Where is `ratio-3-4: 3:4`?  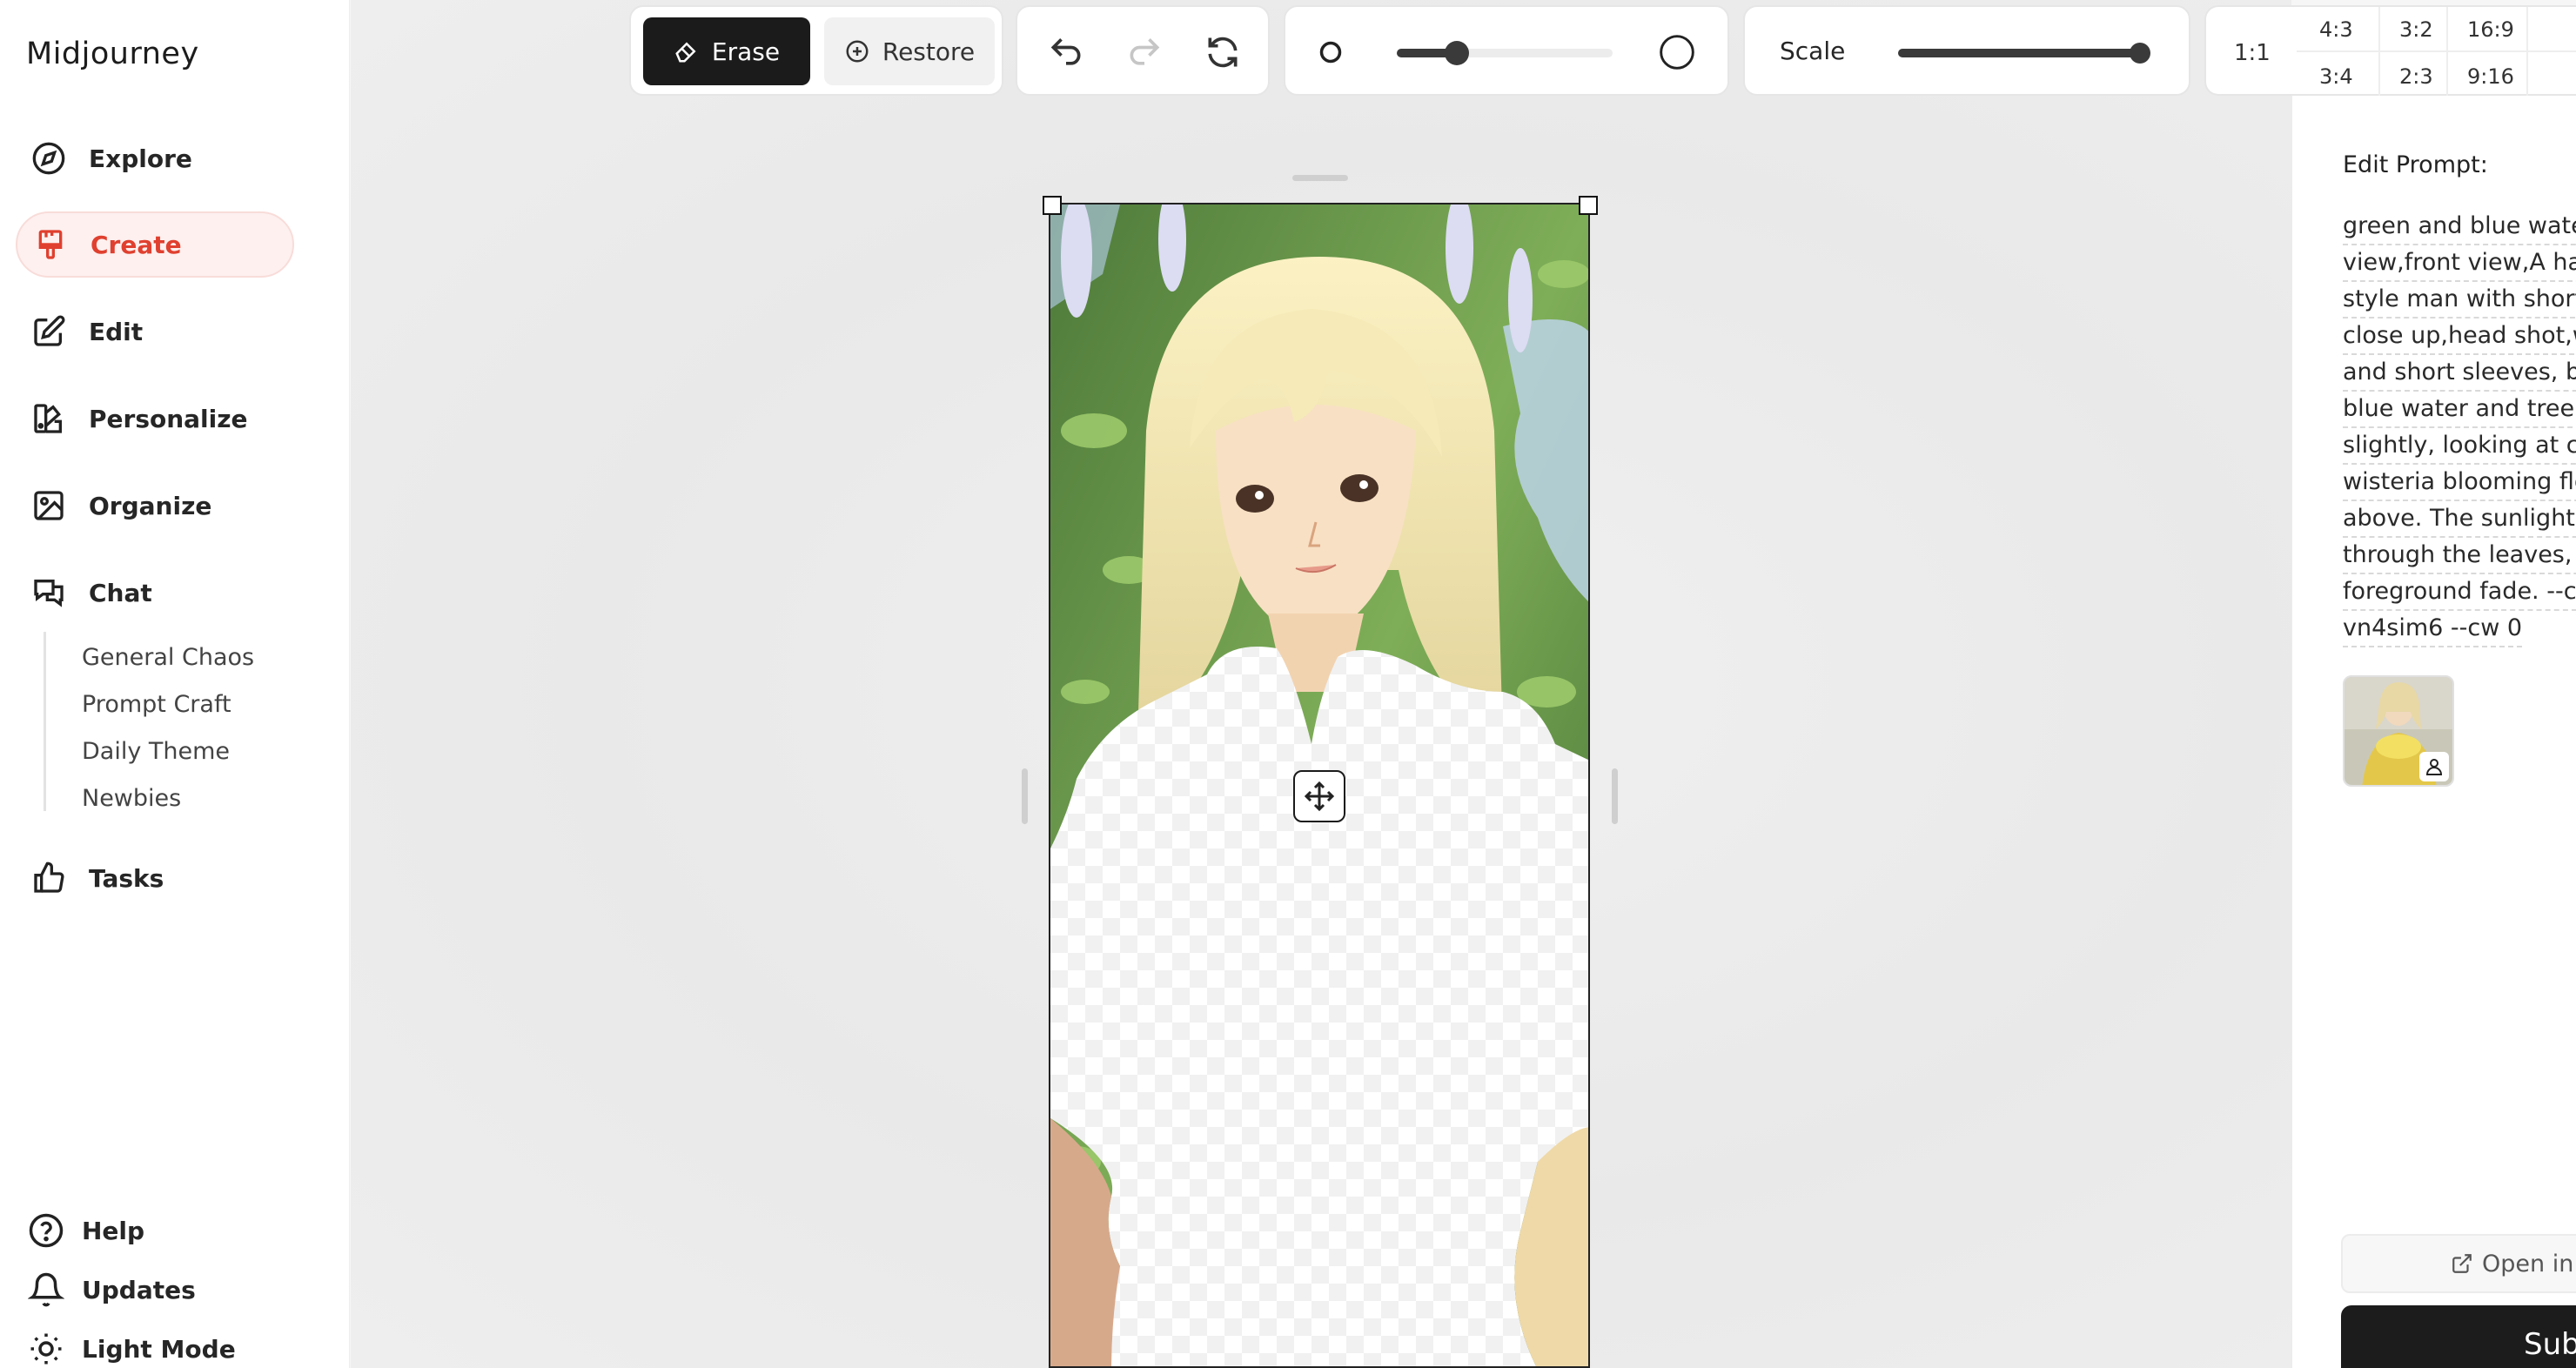
ratio-3-4: 3:4 is located at coordinates (2336, 76).